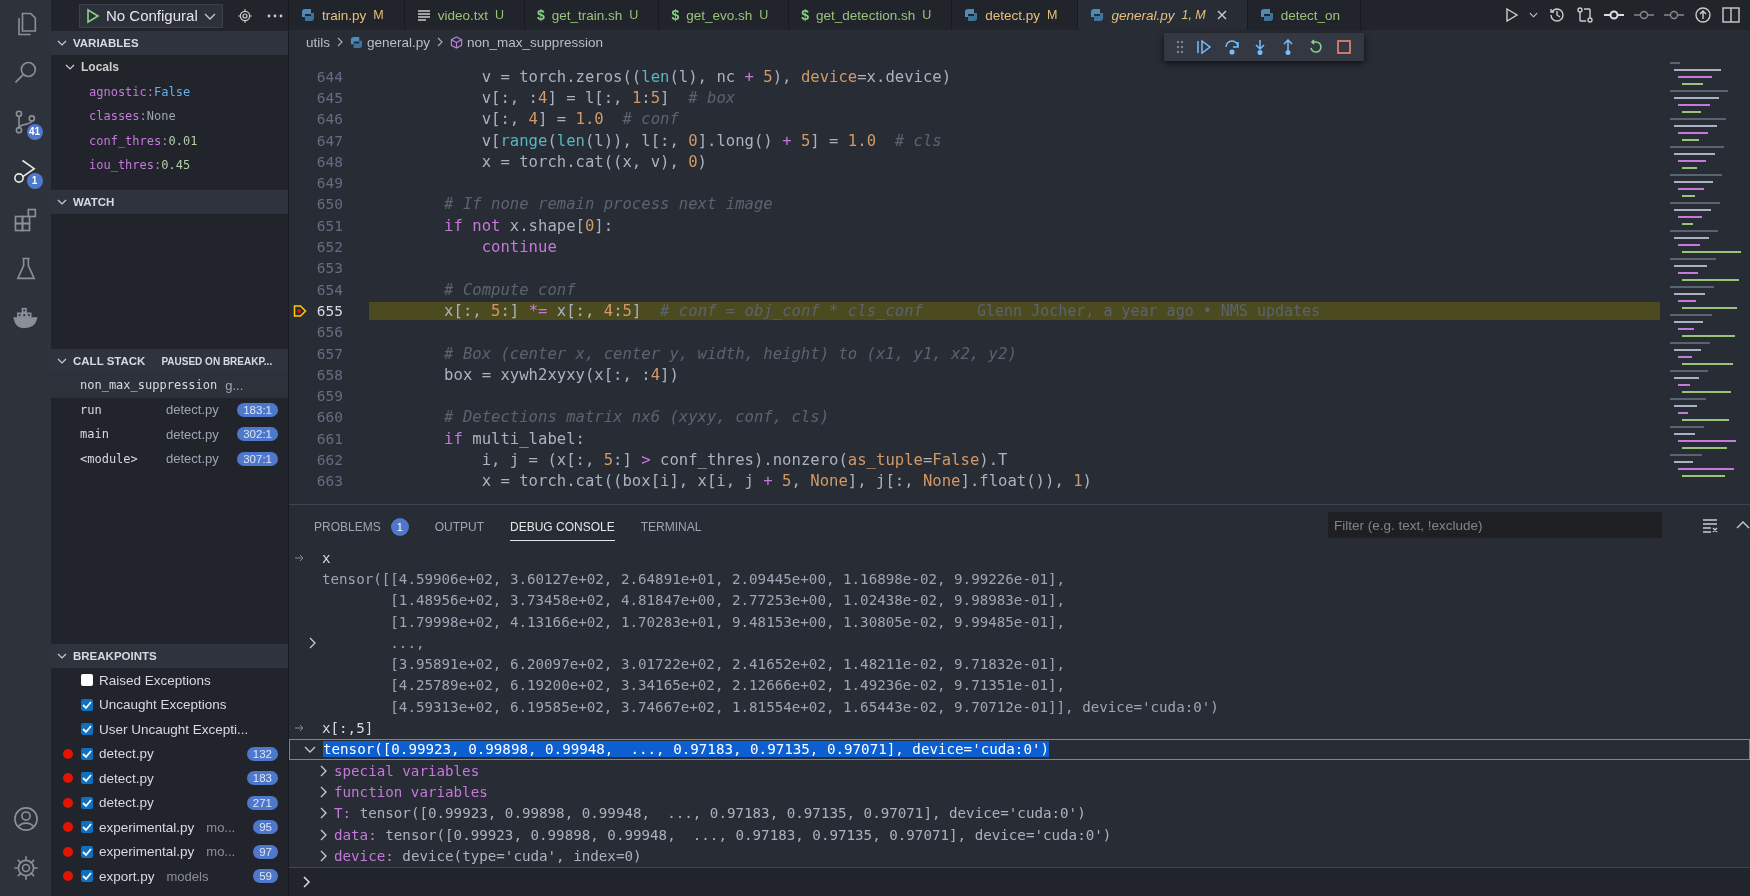  What do you see at coordinates (307, 882) in the screenshot?
I see `prompt-chevron-icon` at bounding box center [307, 882].